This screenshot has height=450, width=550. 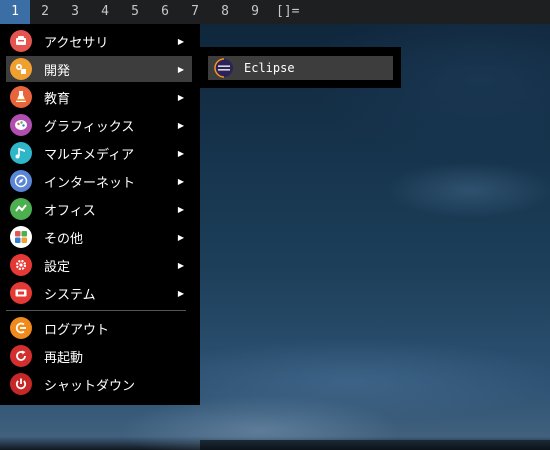 I want to click on workspace-5: 5, so click(x=135, y=12).